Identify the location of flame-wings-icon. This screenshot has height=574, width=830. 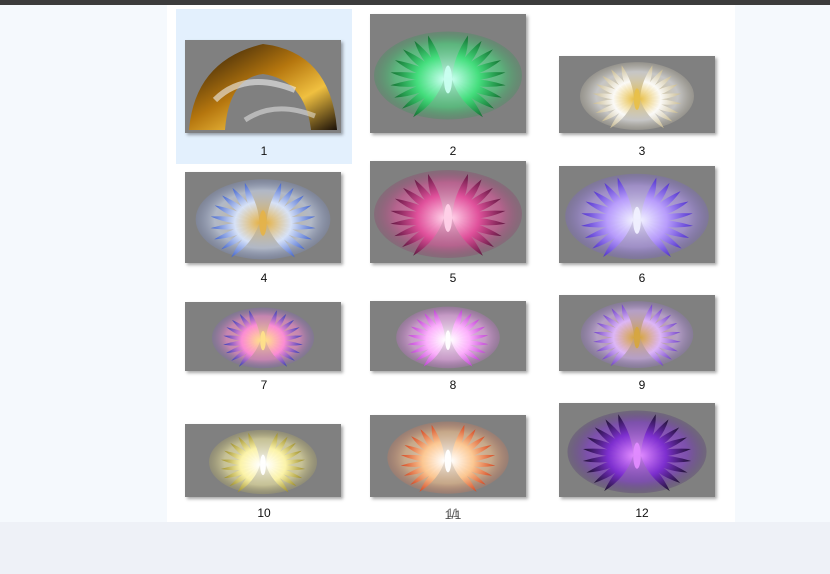
(448, 457).